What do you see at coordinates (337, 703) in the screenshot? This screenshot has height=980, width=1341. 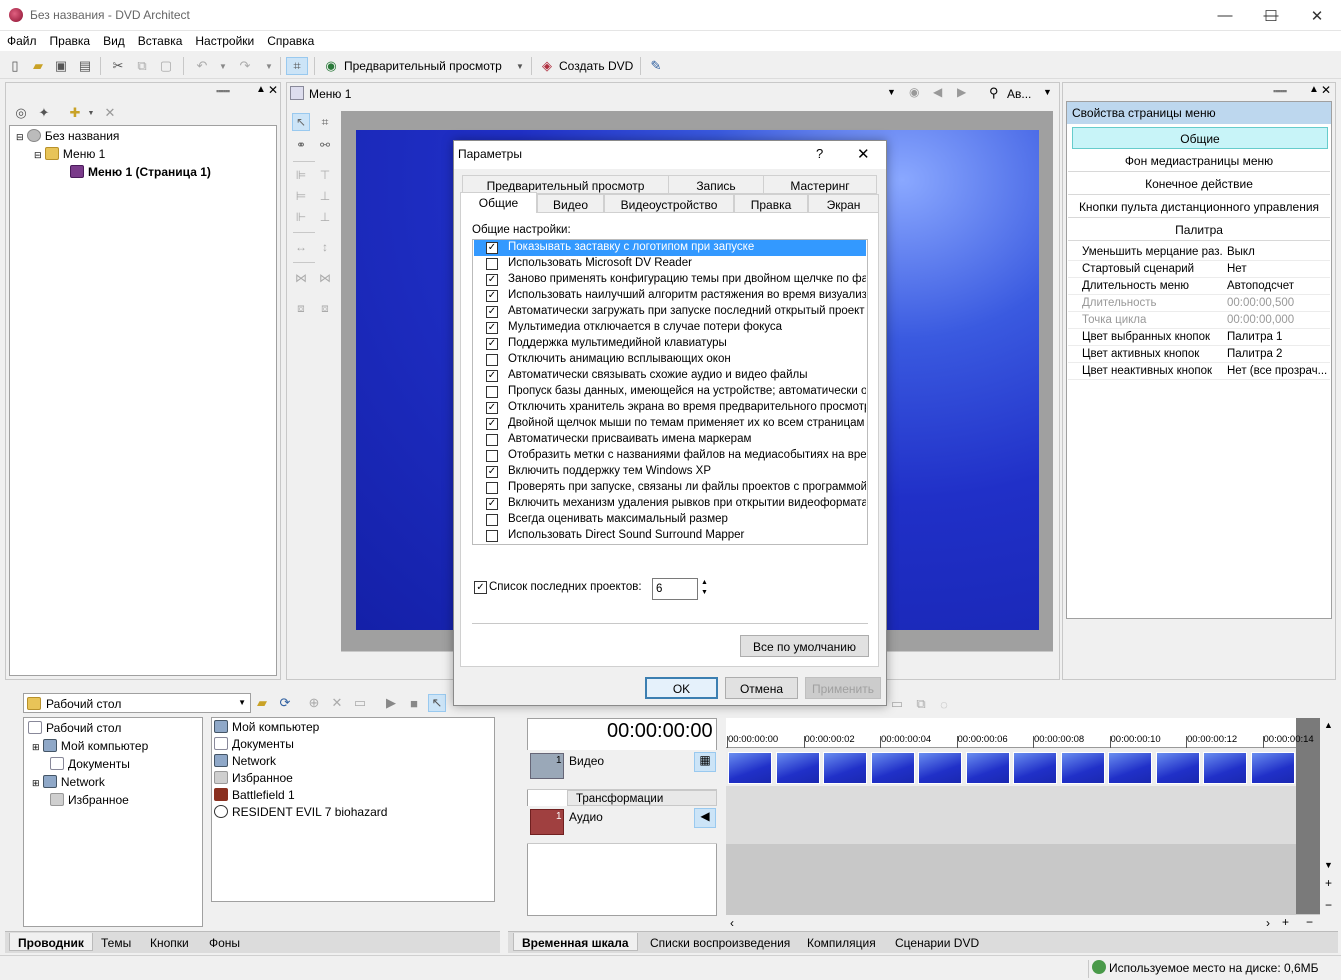 I see `delete-media-icon: ✕` at bounding box center [337, 703].